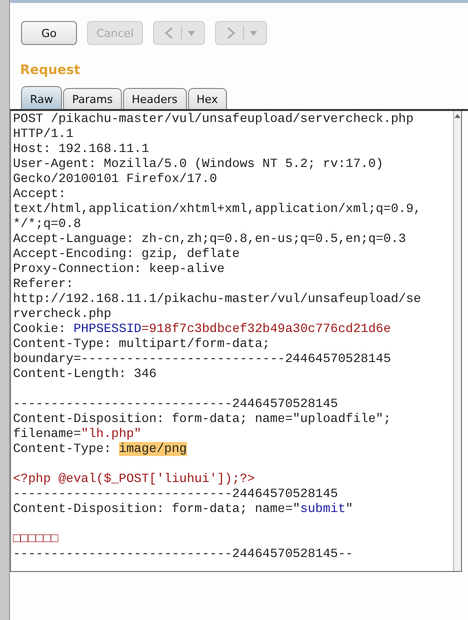 Image resolution: width=468 pixels, height=620 pixels. What do you see at coordinates (213, 119) in the screenshot?
I see `code-line: POST /pikachu-master/vul/unsafeupload/servercheck.php` at bounding box center [213, 119].